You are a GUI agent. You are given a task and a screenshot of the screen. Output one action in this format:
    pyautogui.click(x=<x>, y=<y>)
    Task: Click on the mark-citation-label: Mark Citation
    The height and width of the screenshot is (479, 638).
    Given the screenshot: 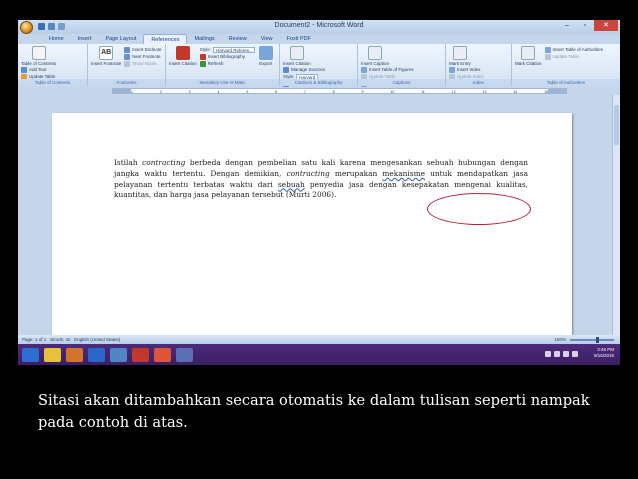 What is the action you would take?
    pyautogui.click(x=528, y=63)
    